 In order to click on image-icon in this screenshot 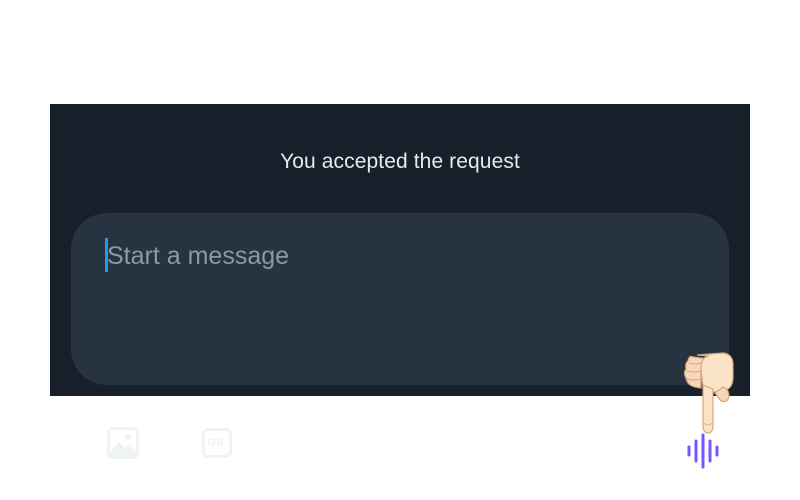, I will do `click(123, 443)`.